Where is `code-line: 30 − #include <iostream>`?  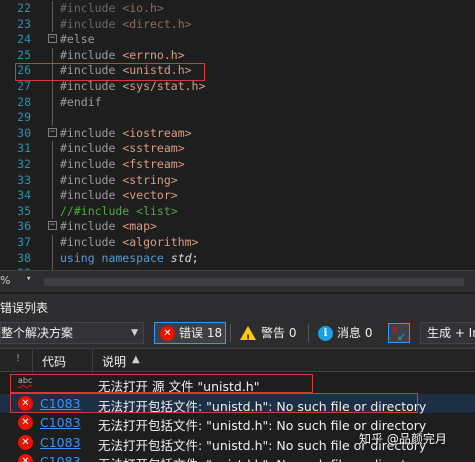
code-line: 30 − #include <iostream> is located at coordinates (237, 134).